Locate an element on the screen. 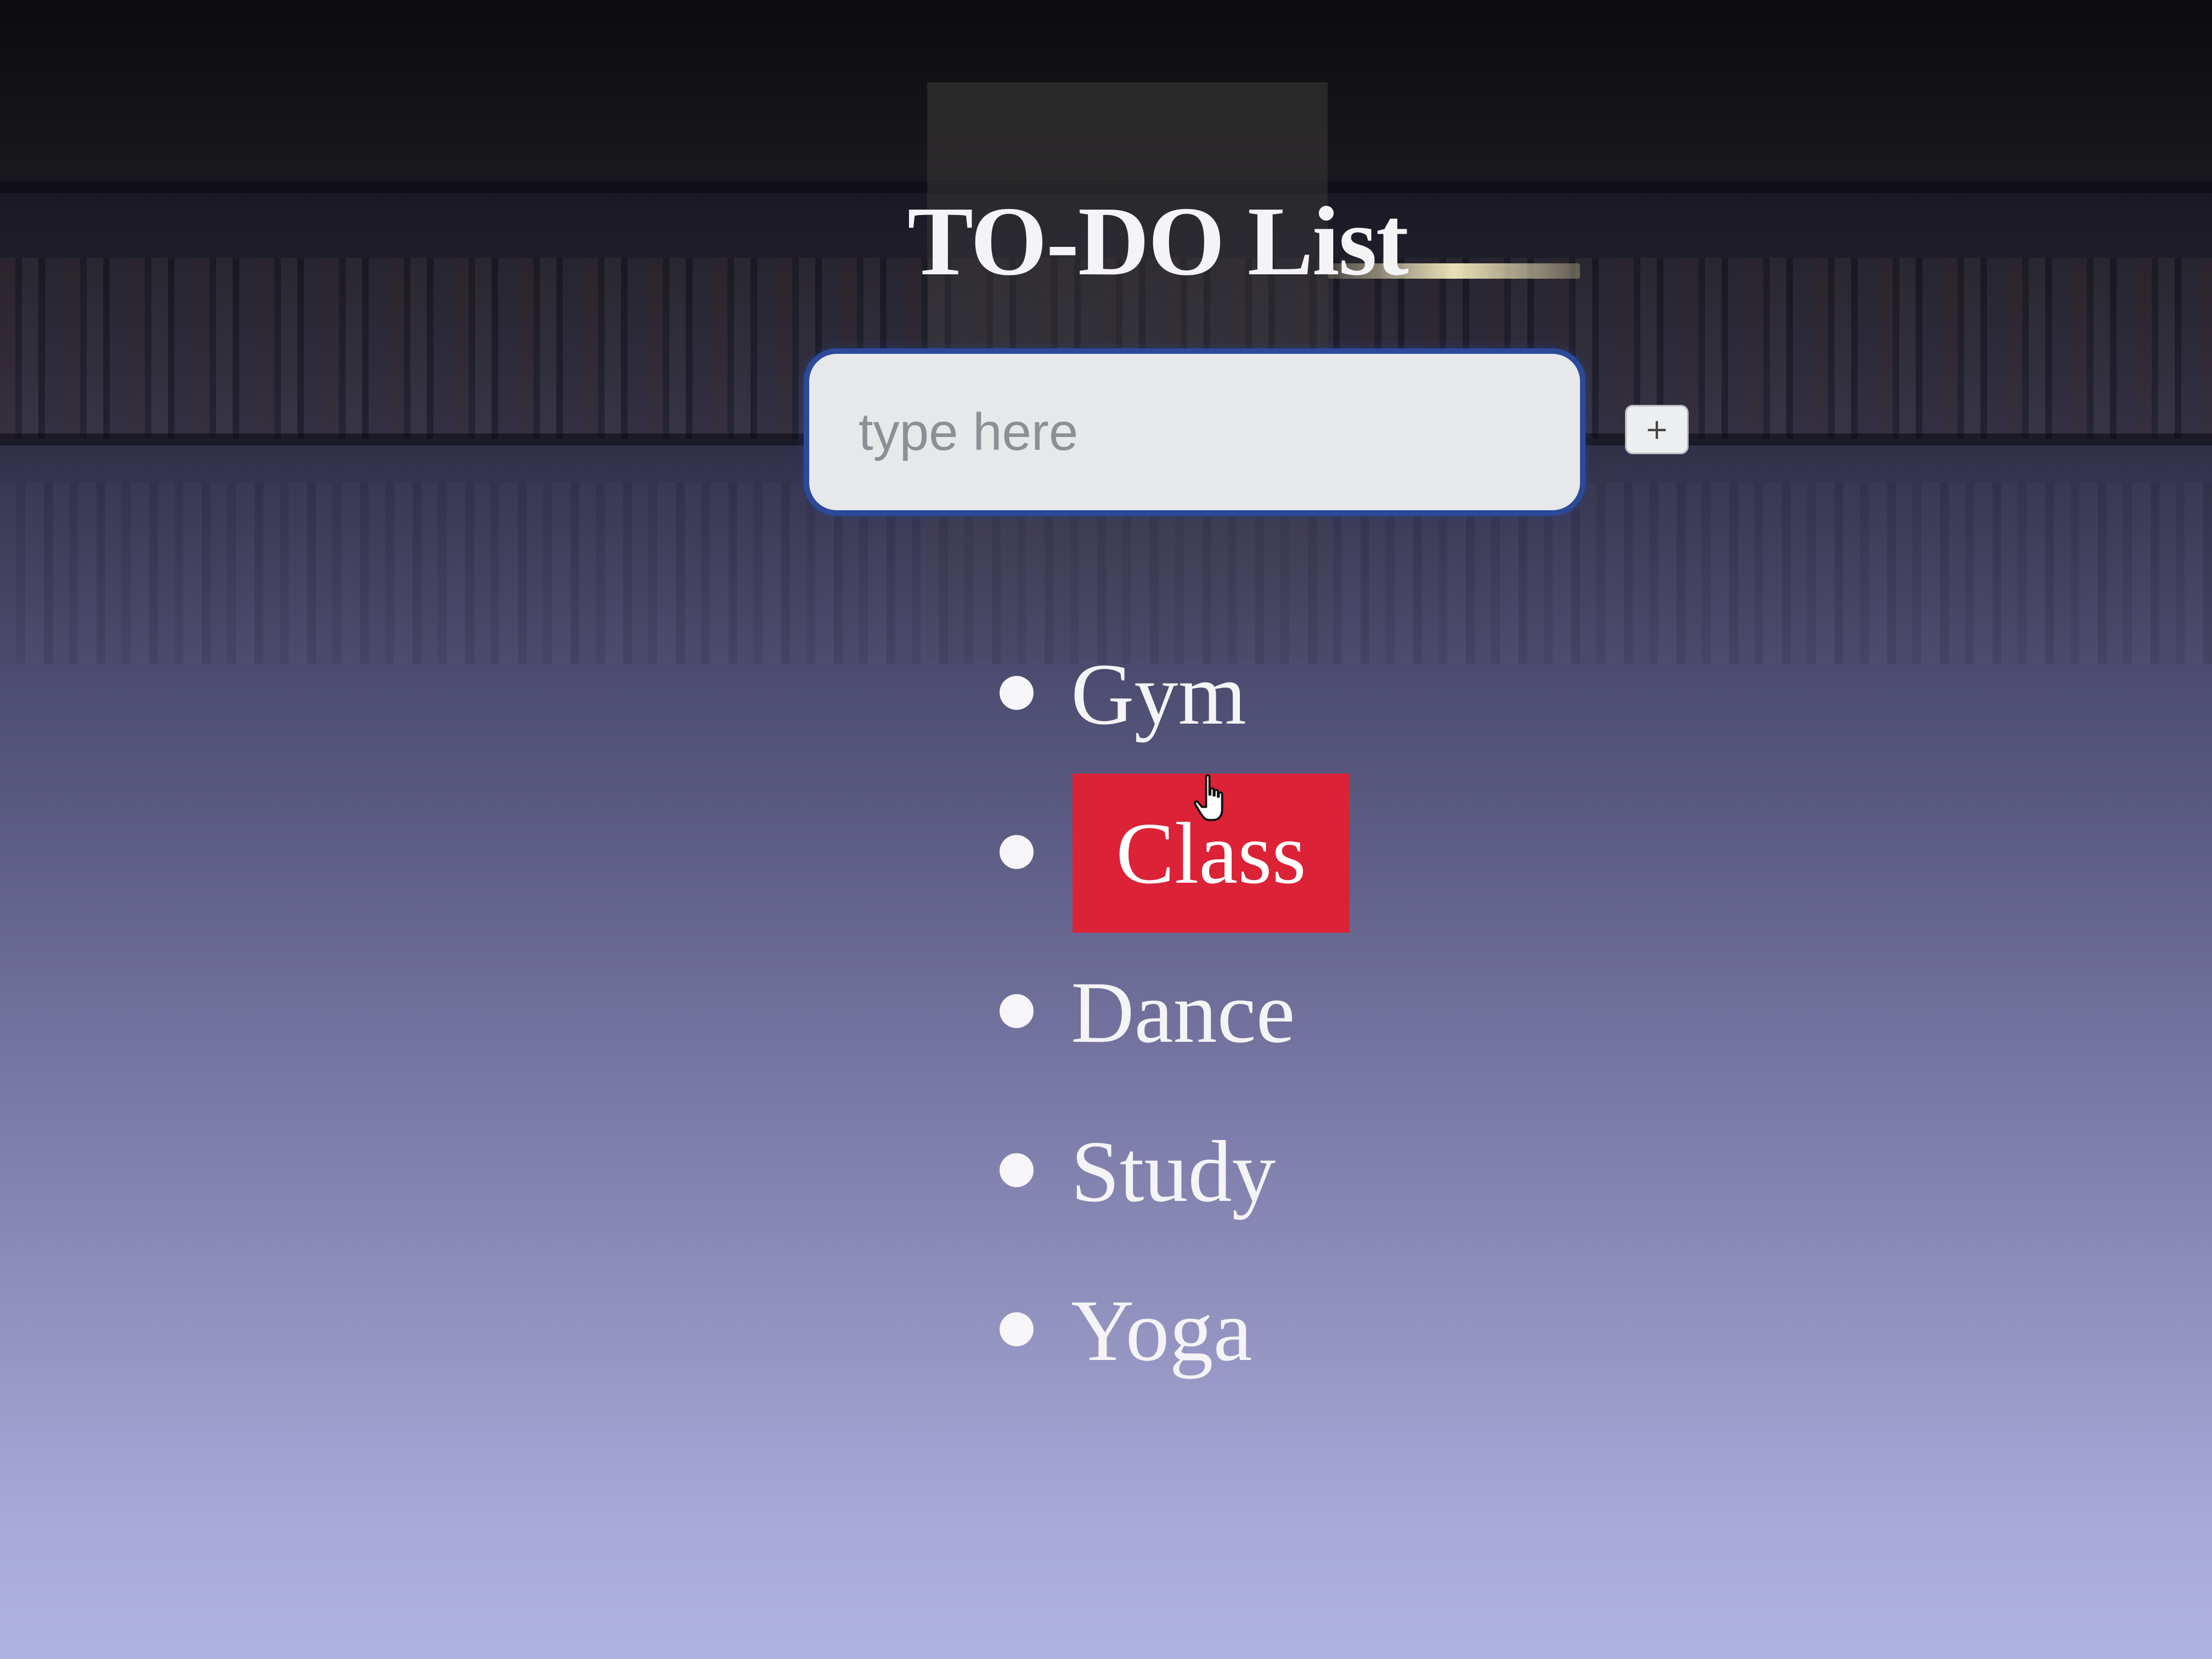 Image resolution: width=2212 pixels, height=1659 pixels. list-item: Yoga is located at coordinates (1224, 1331).